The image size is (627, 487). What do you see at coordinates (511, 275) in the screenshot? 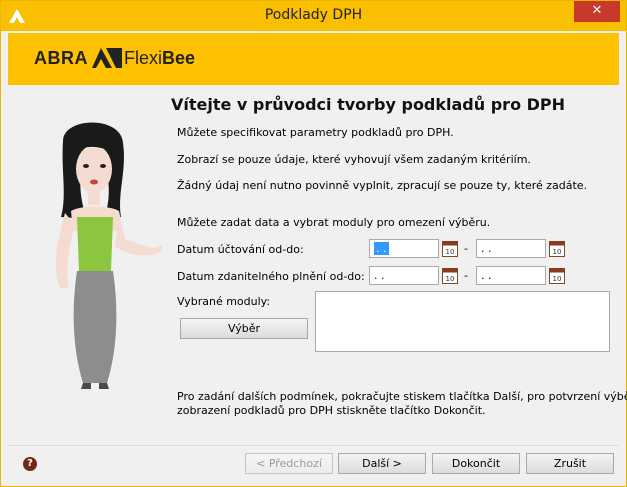
I see `taxable-date-to-field: . .` at bounding box center [511, 275].